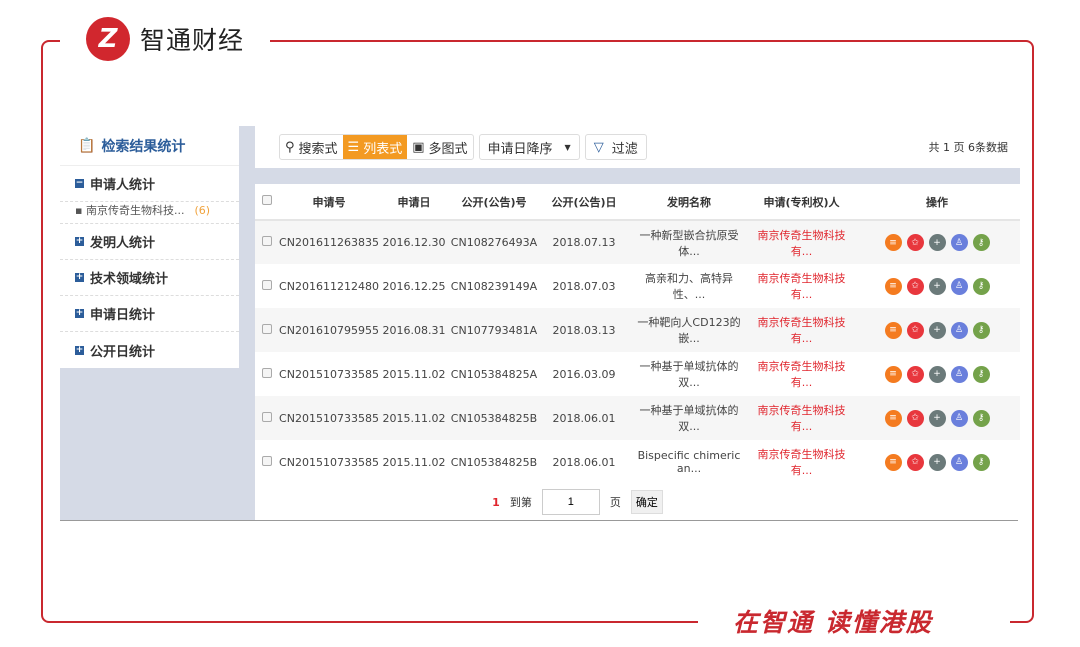 The width and height of the screenshot is (1080, 647). Describe the element at coordinates (494, 330) in the screenshot. I see `table-cell: CN107793481A` at that location.